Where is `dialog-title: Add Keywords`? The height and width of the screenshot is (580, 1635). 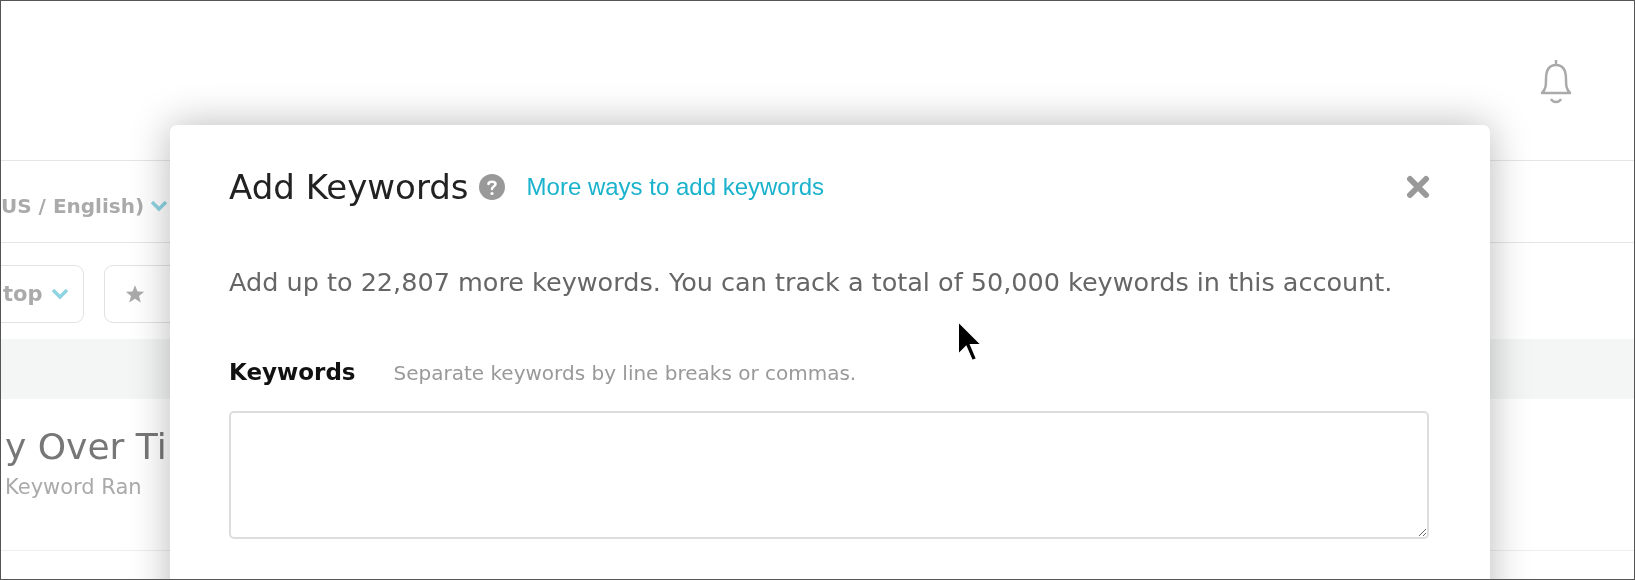
dialog-title: Add Keywords is located at coordinates (349, 187).